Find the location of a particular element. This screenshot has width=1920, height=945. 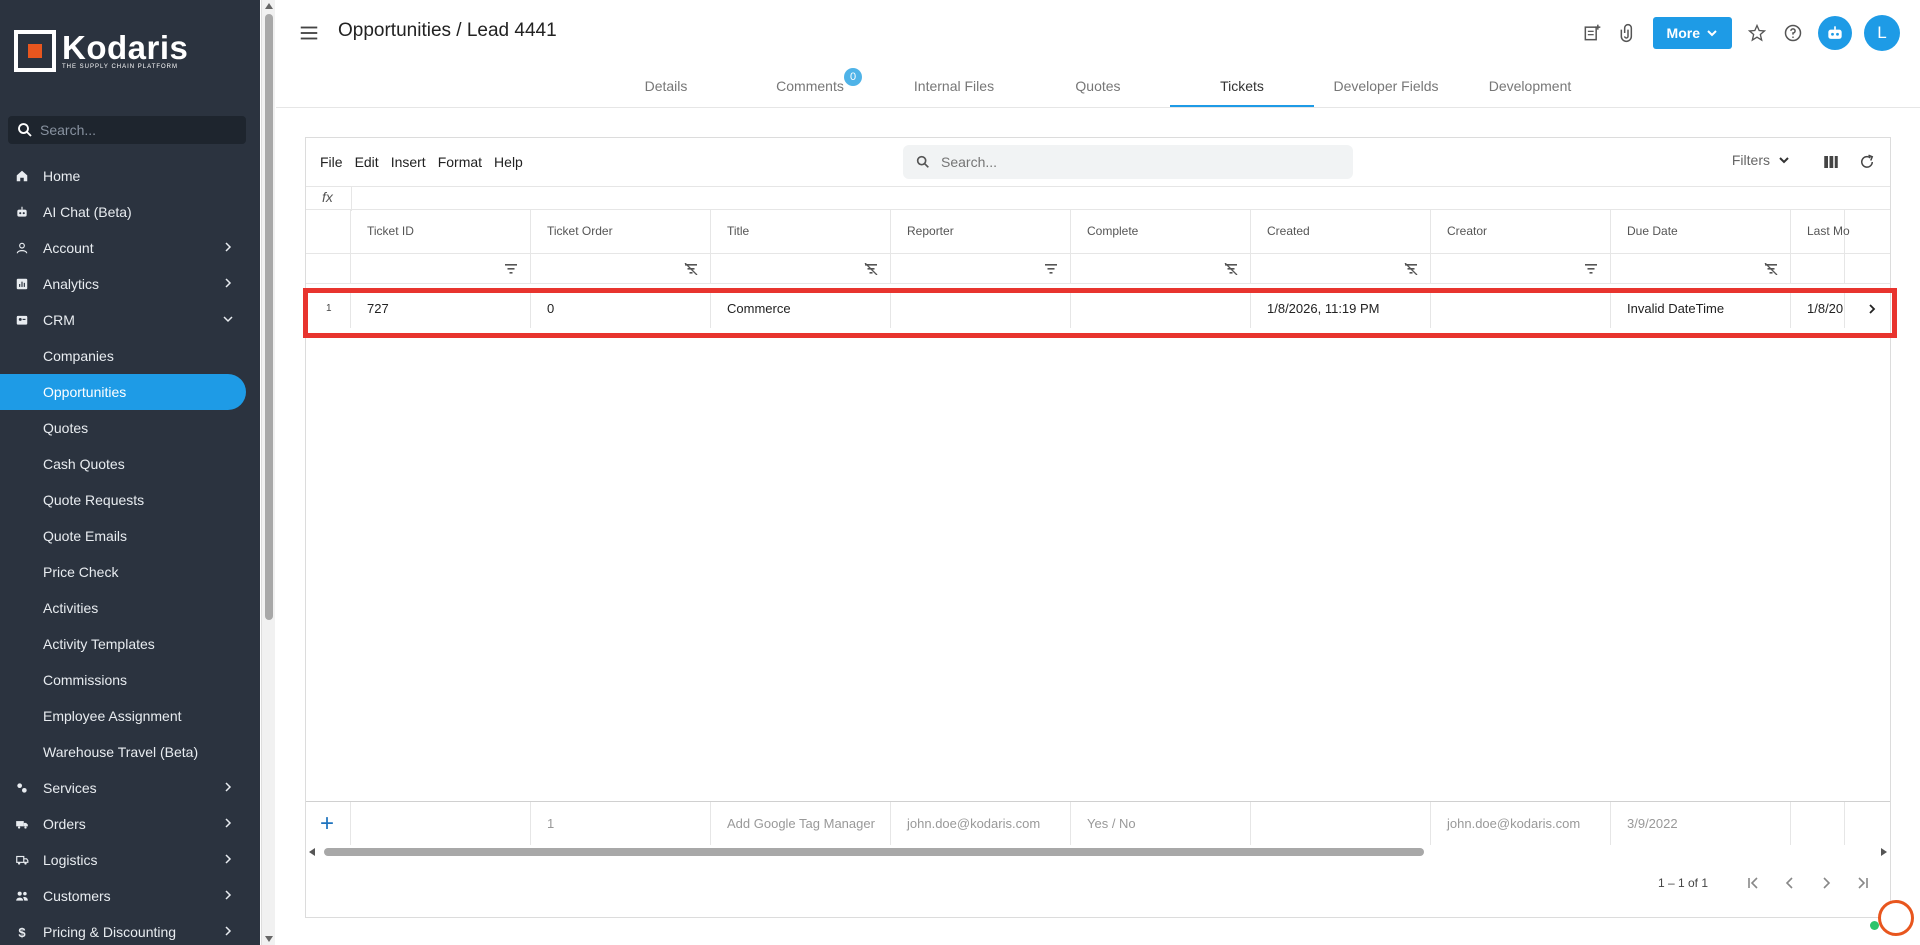

sidebar-item-orders: Orders is located at coordinates (125, 824).